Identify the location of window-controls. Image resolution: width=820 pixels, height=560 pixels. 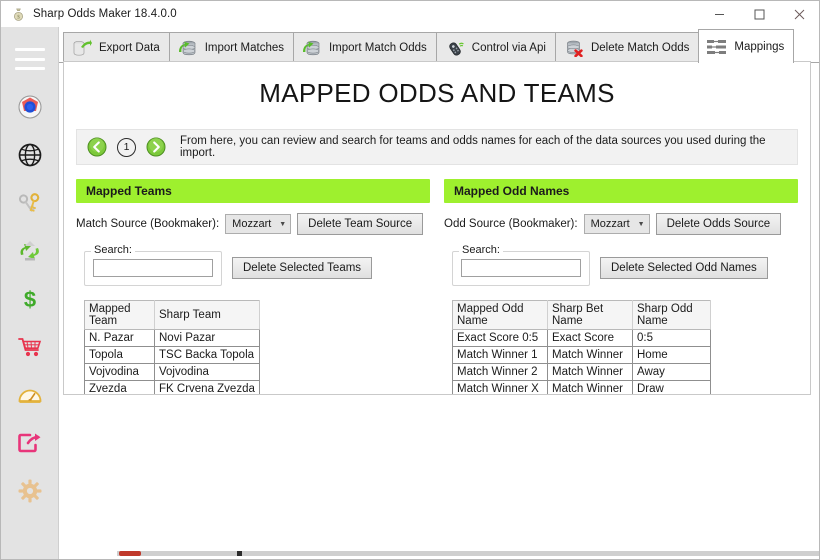
(759, 14).